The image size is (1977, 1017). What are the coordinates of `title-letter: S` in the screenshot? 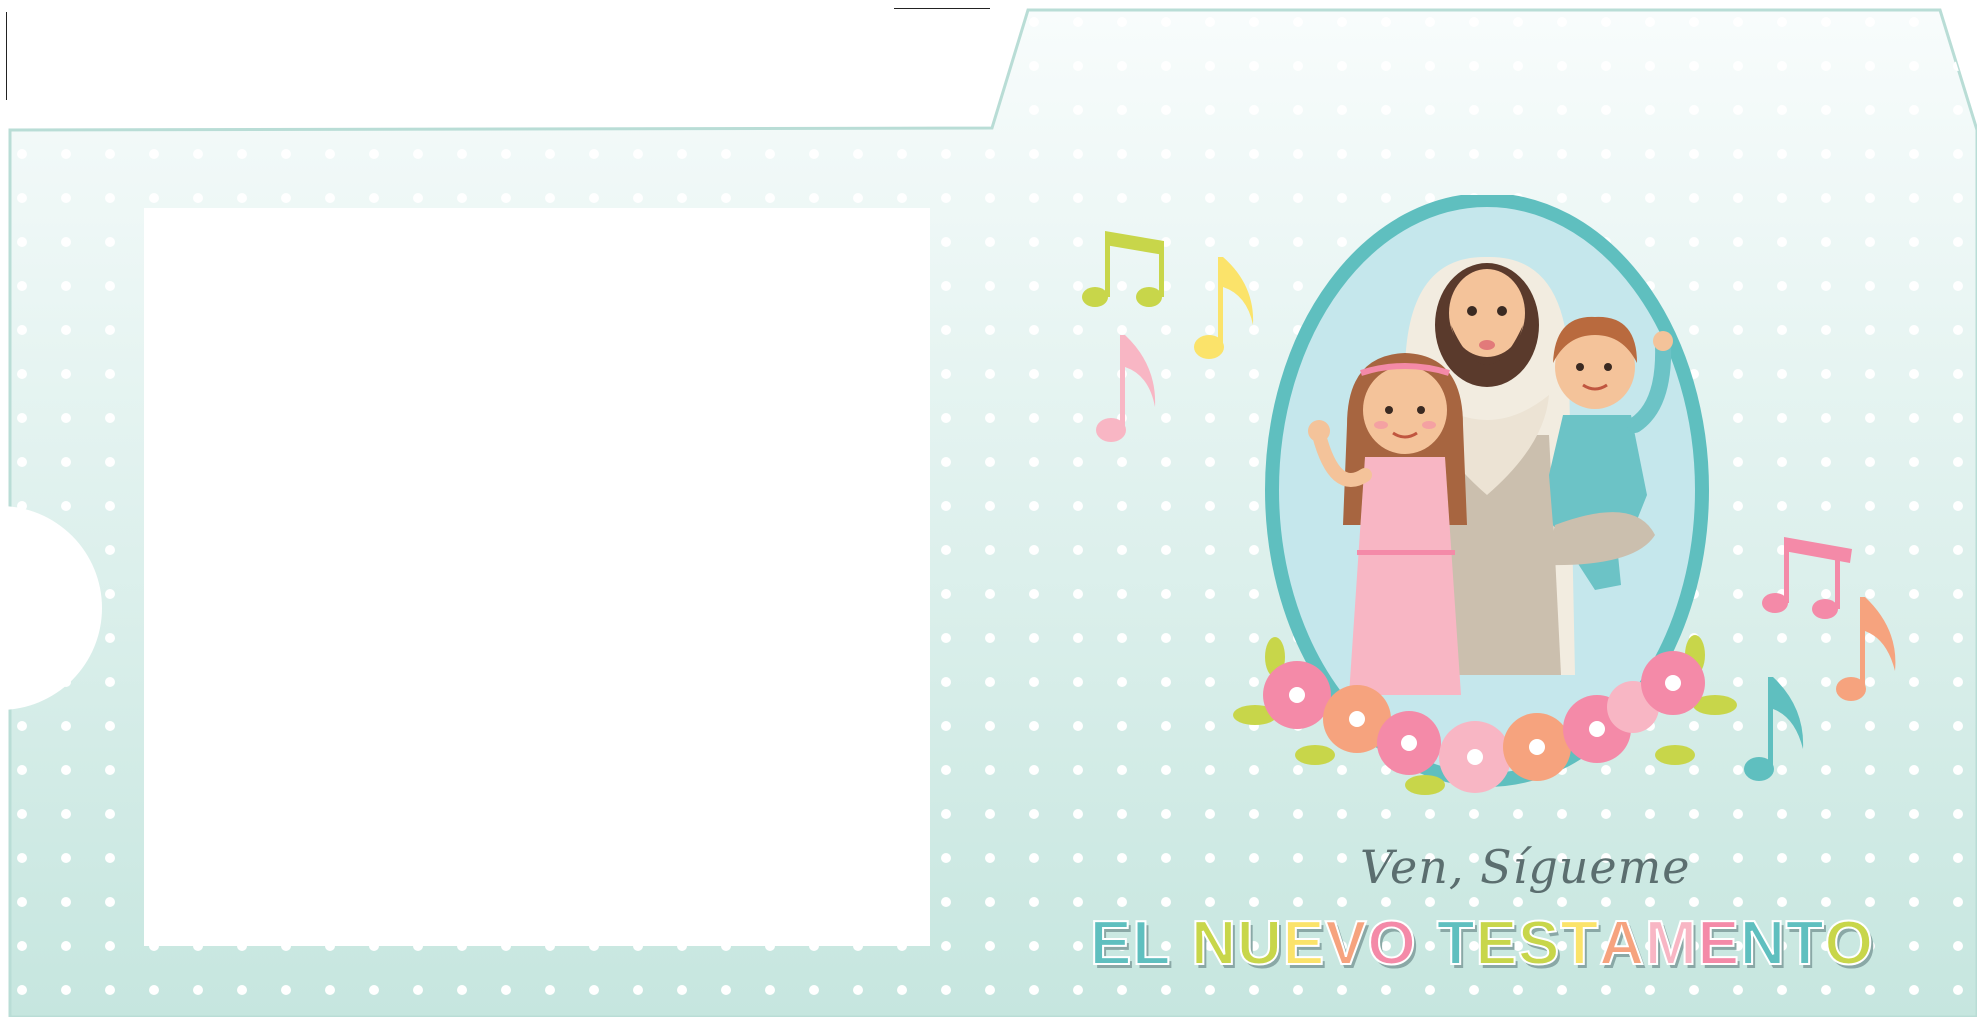 It's located at (1539, 943).